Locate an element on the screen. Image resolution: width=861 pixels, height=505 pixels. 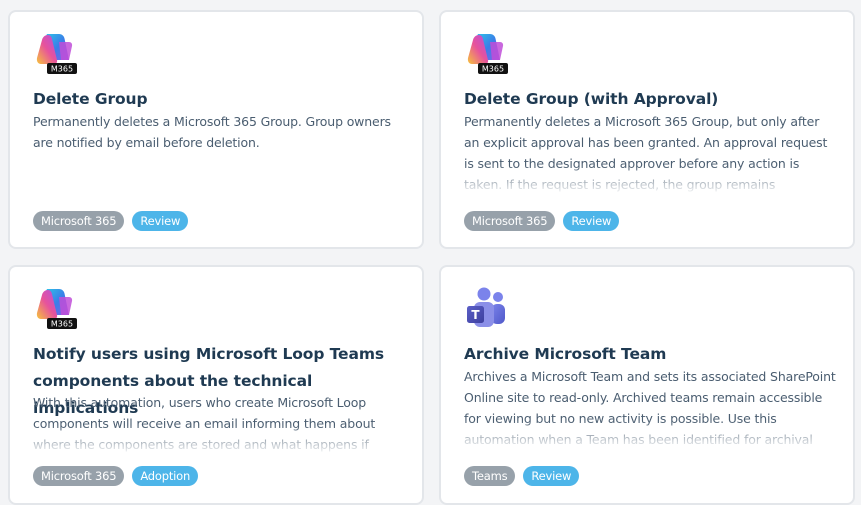
card-tags: Microsoft 365 Adoption is located at coordinates (116, 476).